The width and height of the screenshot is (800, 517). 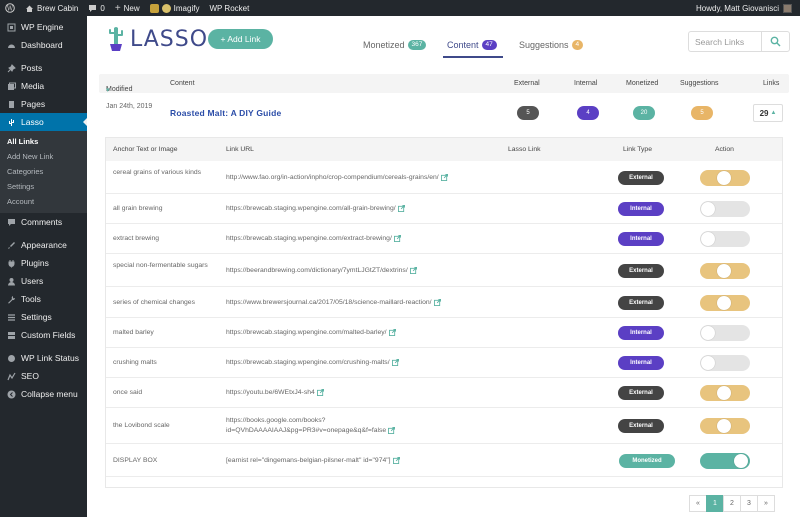 I want to click on anchor-text: extract brewing, so click(x=136, y=238).